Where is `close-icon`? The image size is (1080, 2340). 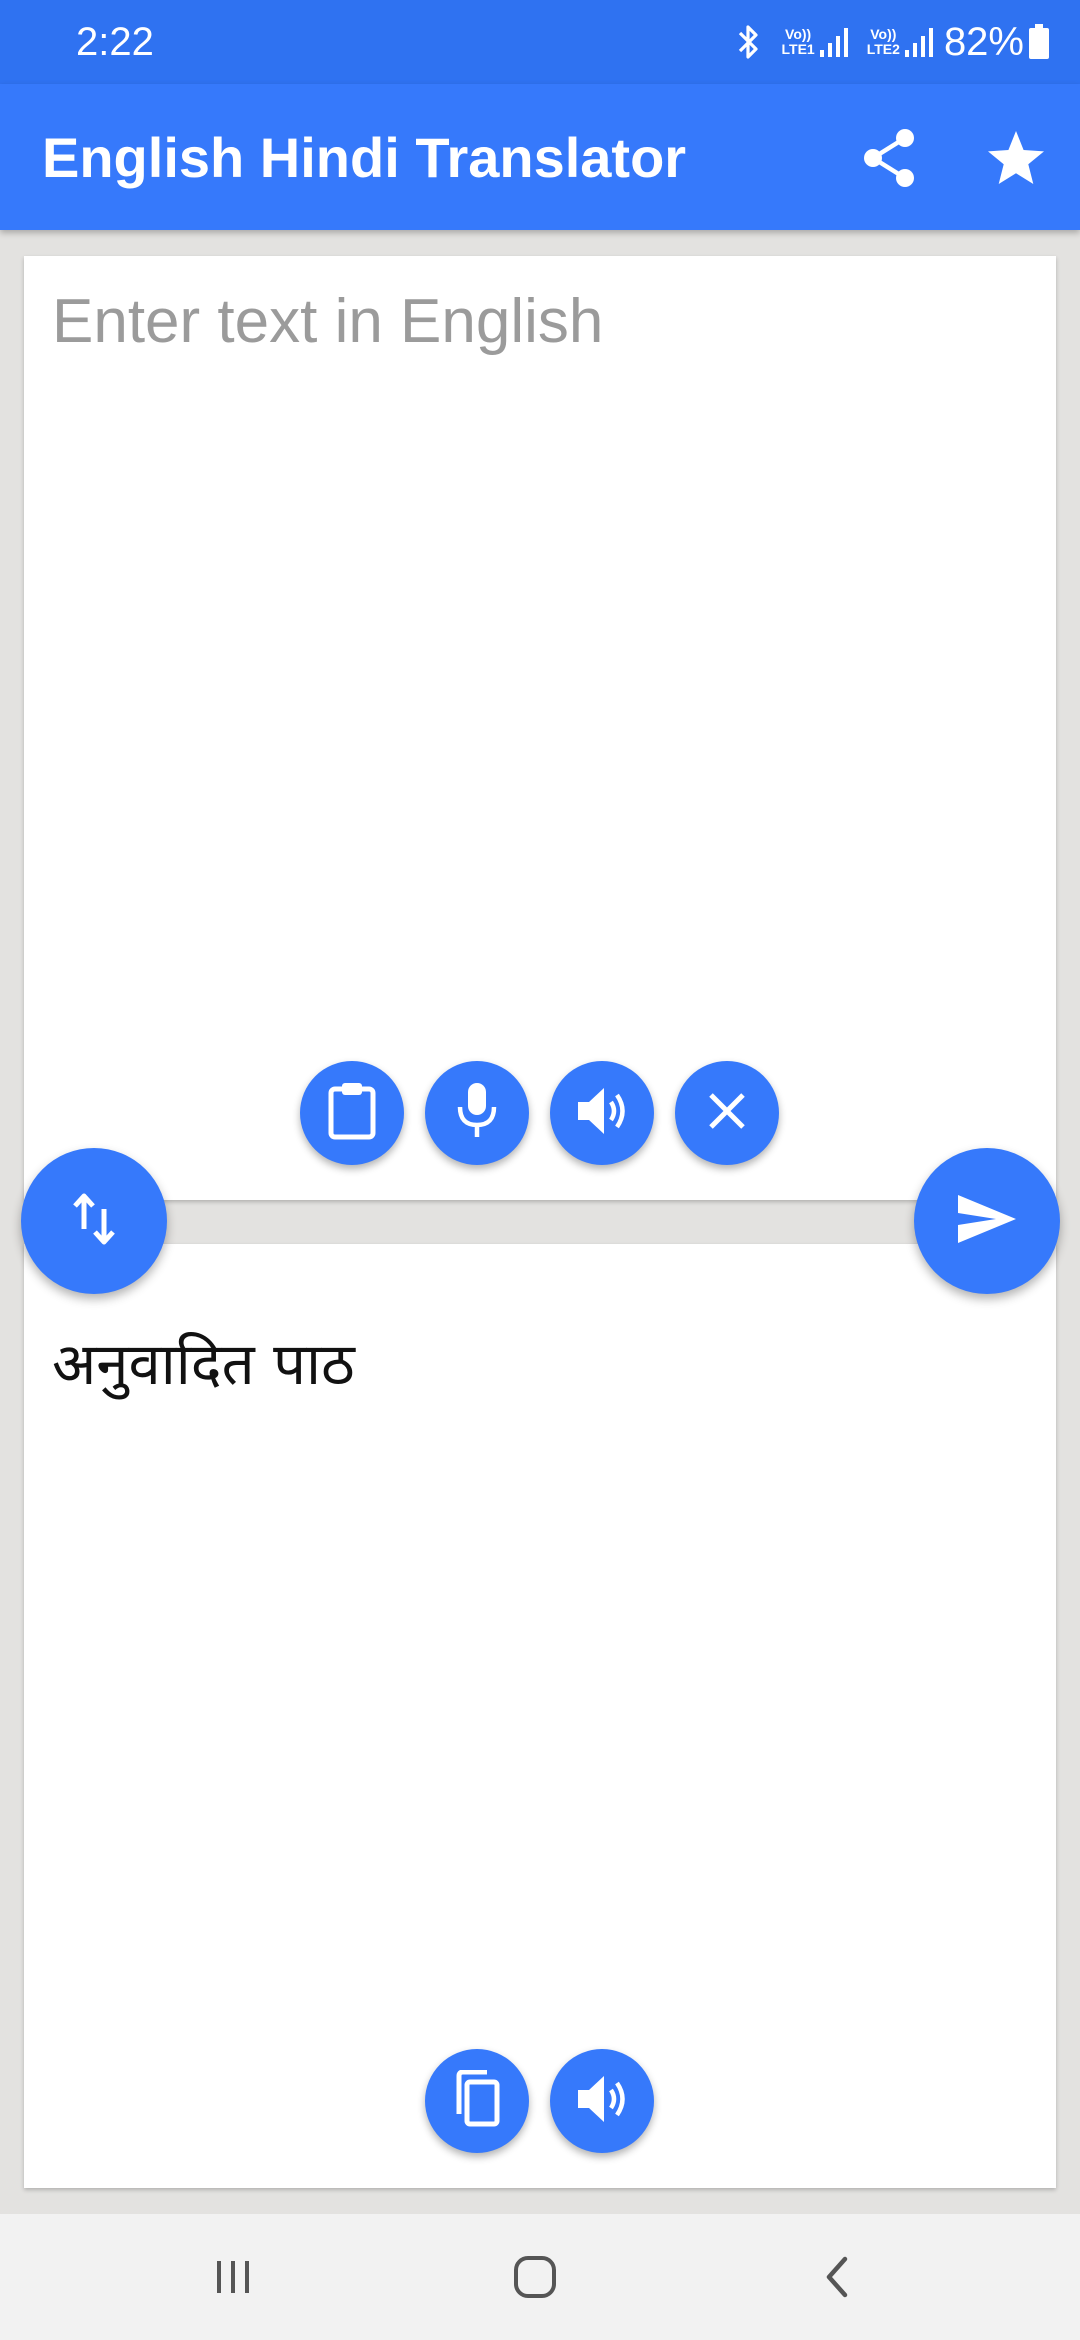
close-icon is located at coordinates (727, 1113).